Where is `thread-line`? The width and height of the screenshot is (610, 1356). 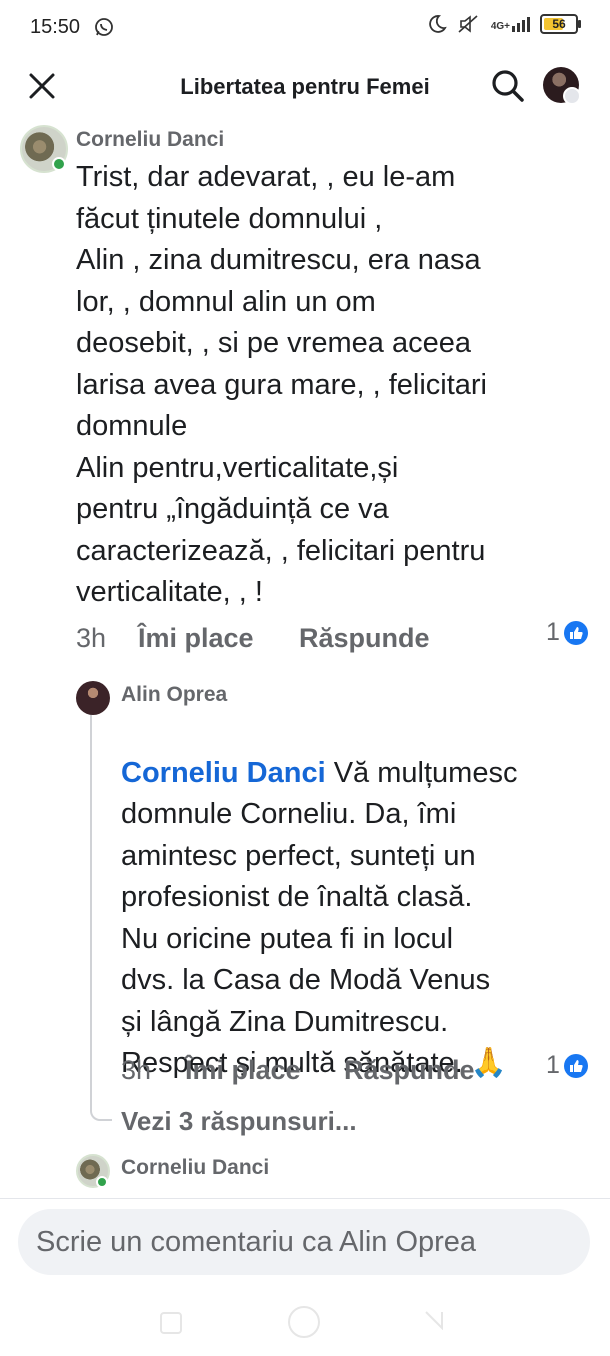 thread-line is located at coordinates (91, 910).